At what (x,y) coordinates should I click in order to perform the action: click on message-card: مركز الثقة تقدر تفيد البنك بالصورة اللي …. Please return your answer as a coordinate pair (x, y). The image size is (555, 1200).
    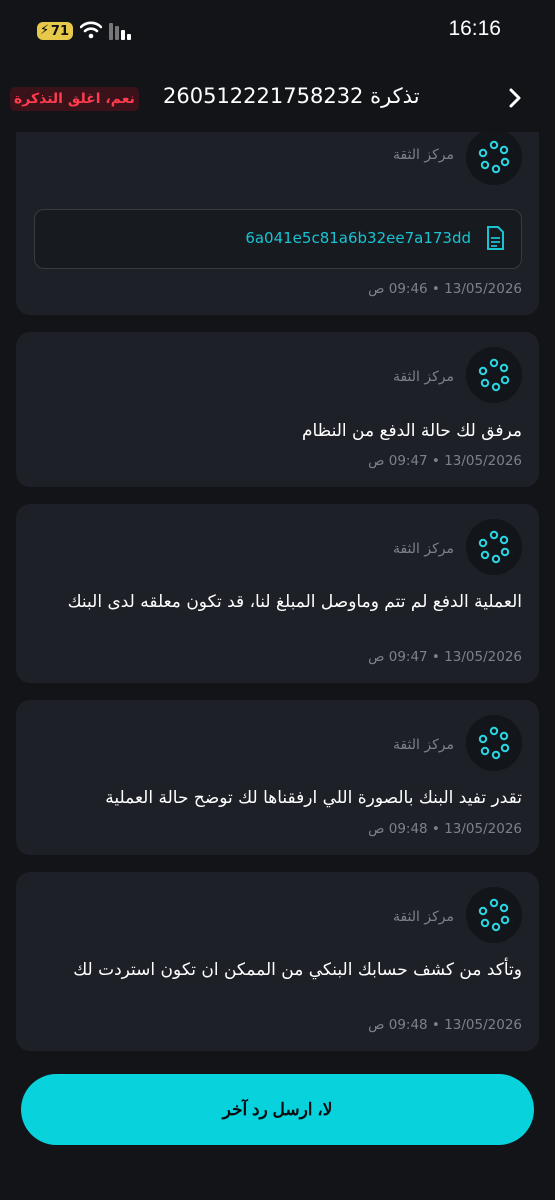
    Looking at the image, I should click on (277, 777).